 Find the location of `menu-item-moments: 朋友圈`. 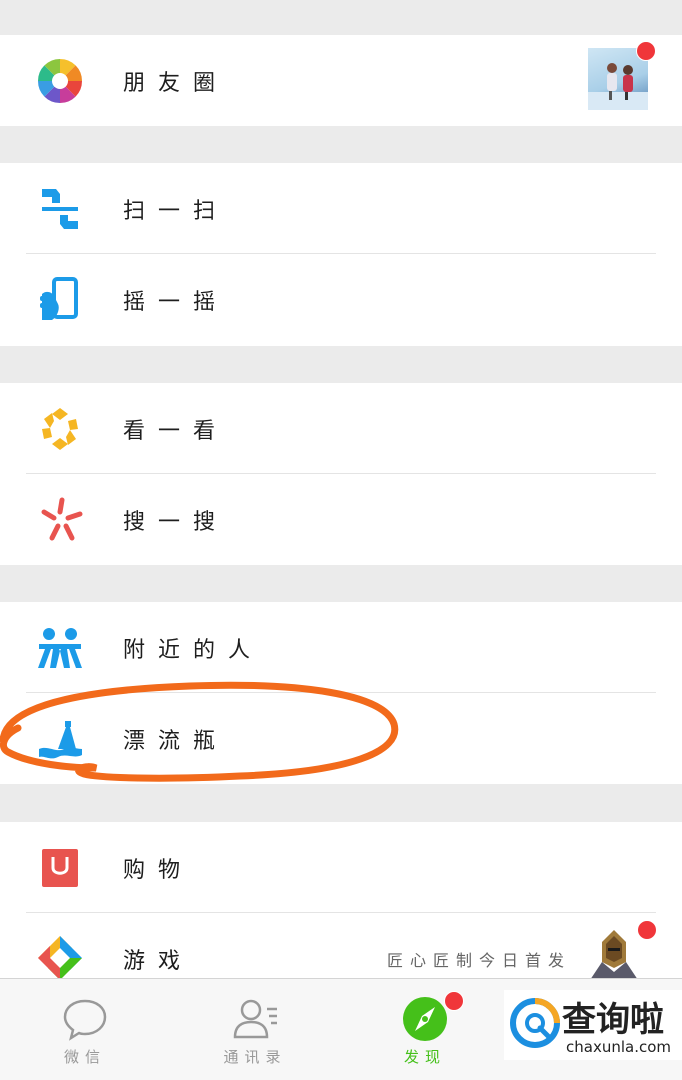

menu-item-moments: 朋友圈 is located at coordinates (341, 80).